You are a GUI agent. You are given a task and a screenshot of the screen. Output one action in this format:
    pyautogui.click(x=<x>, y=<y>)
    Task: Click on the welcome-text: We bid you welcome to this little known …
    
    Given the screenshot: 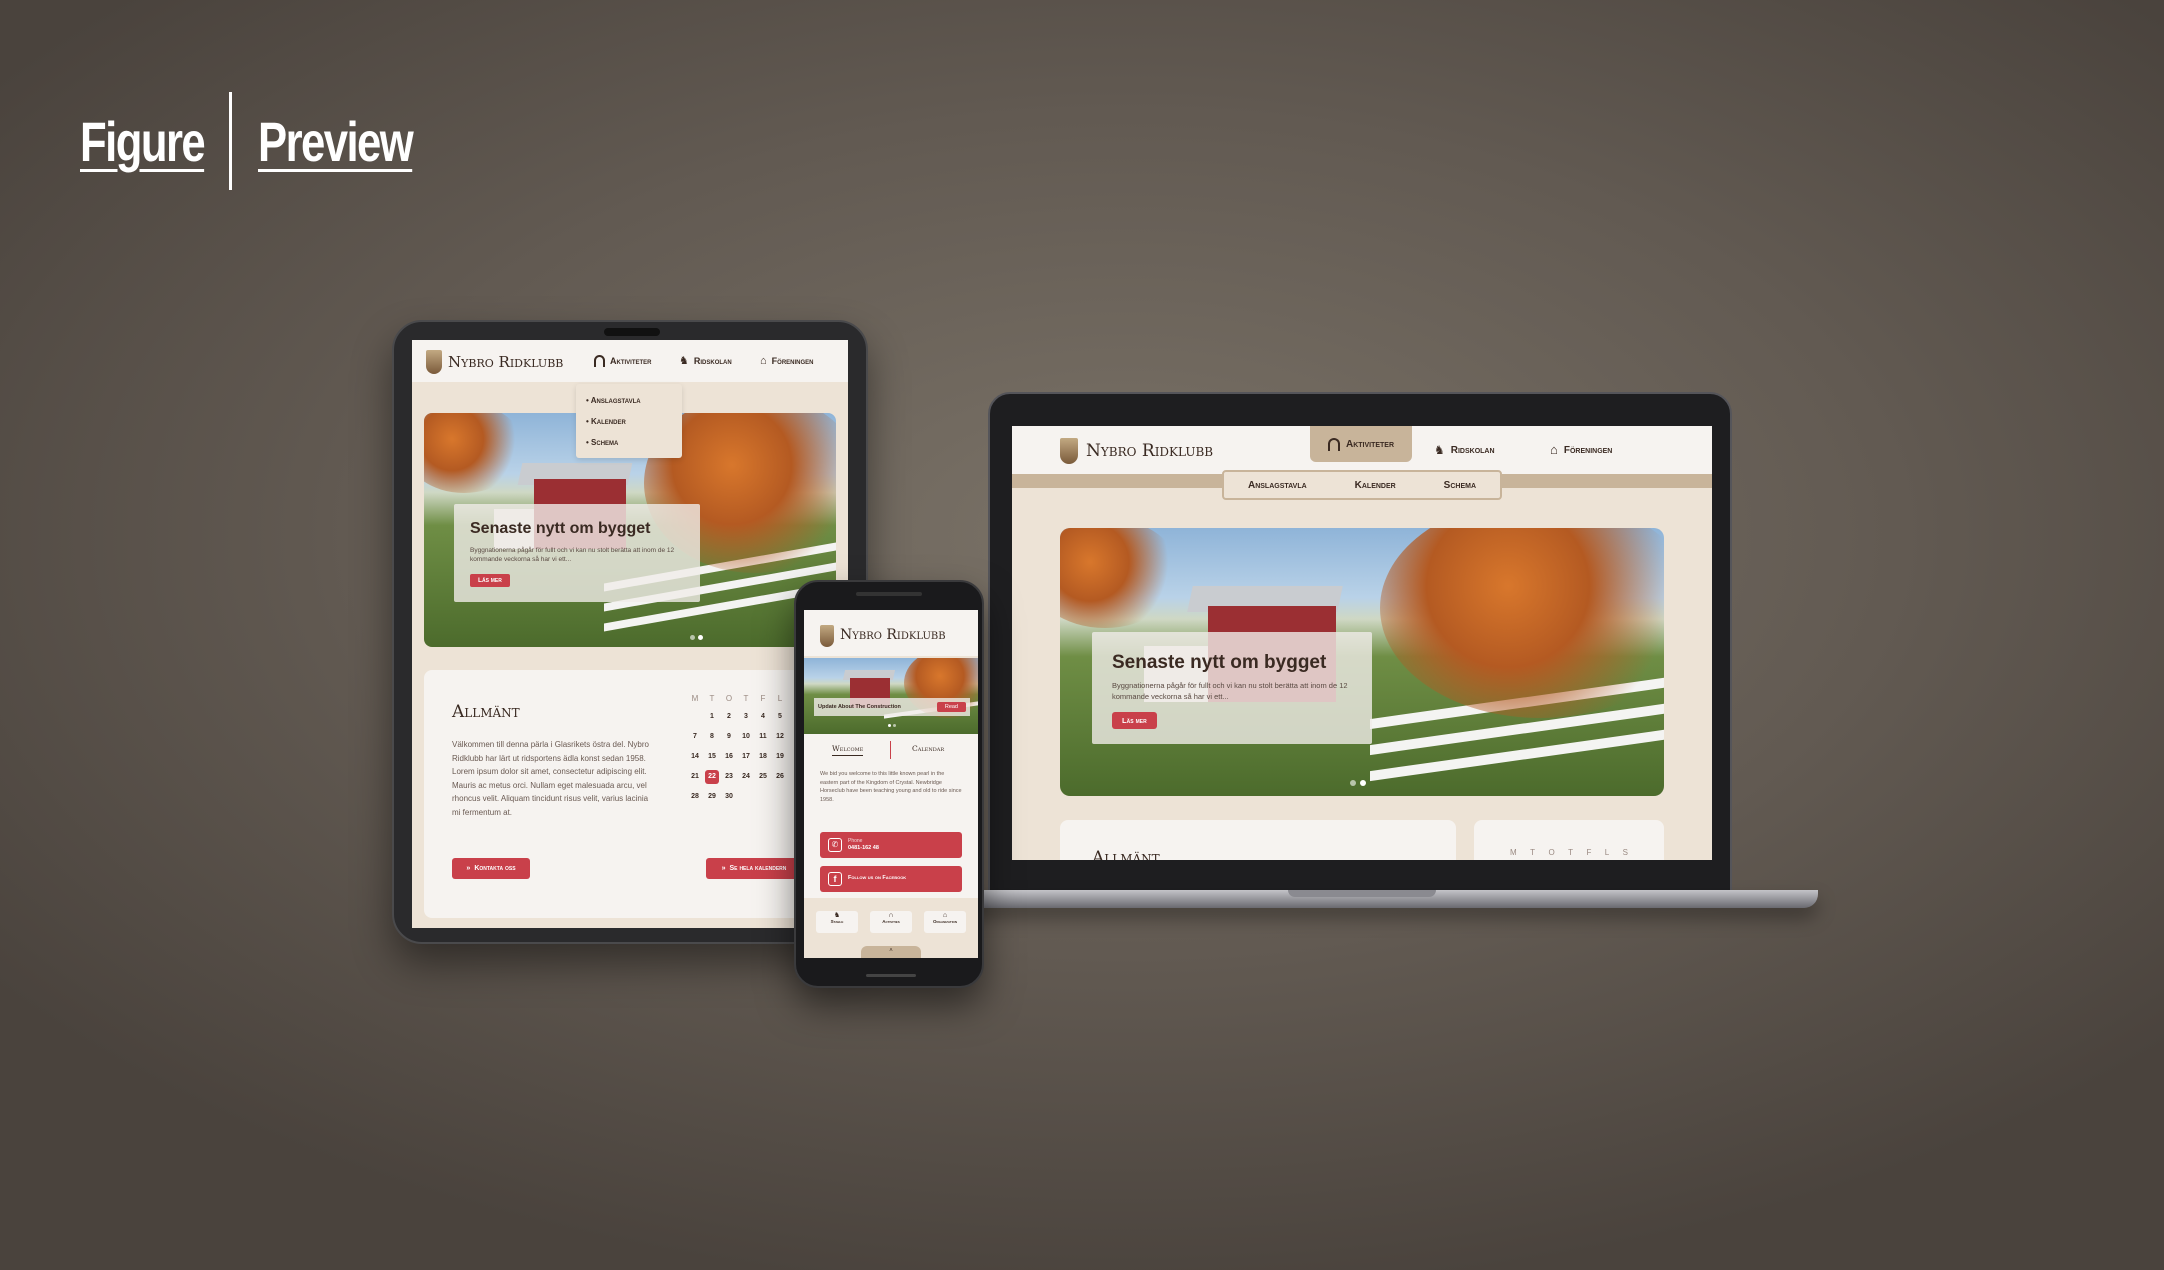 What is the action you would take?
    pyautogui.click(x=891, y=787)
    